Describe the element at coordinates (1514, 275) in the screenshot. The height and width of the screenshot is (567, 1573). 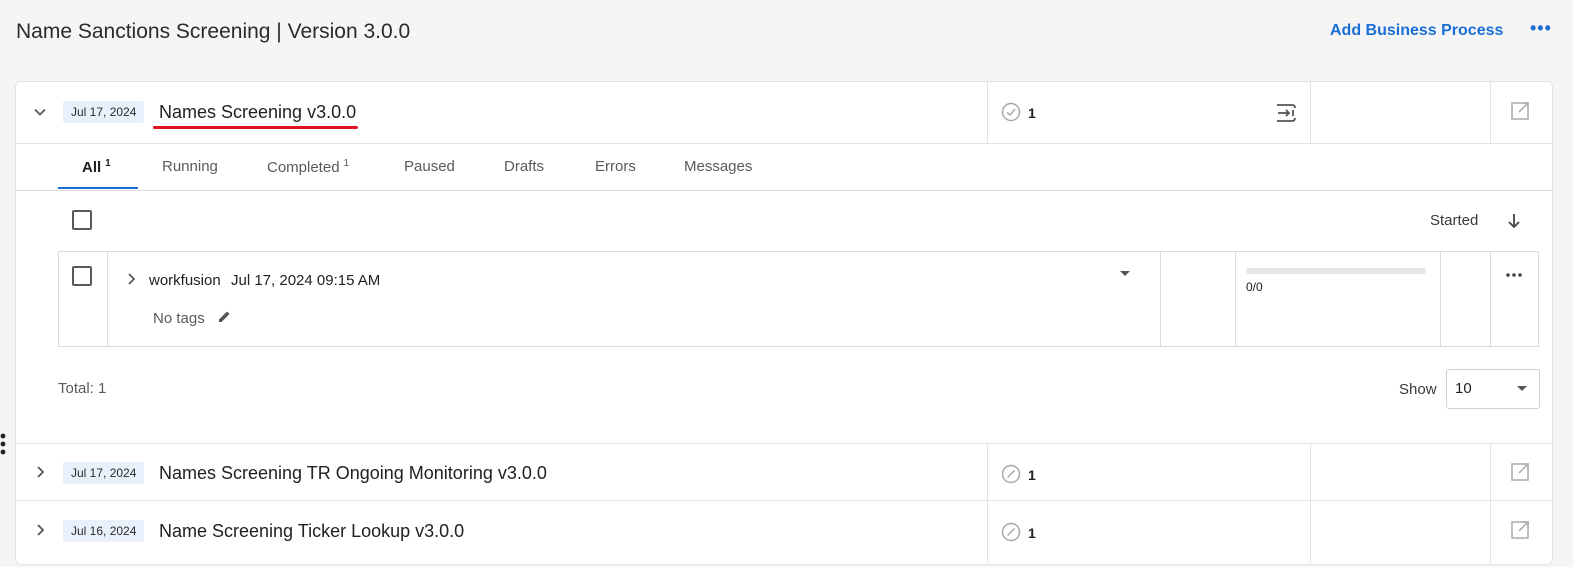
I see `more-horizontal-icon` at that location.